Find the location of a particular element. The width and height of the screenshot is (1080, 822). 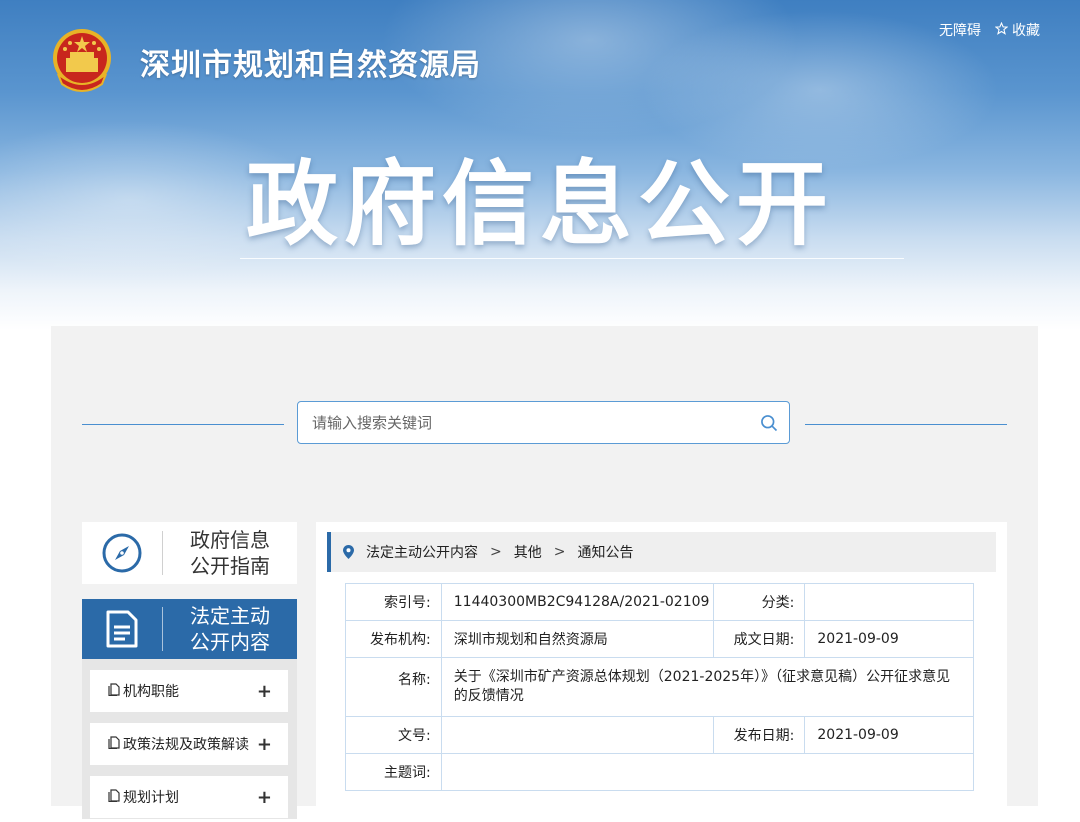

sidebar-item-label: 机构职能 is located at coordinates (151, 692).